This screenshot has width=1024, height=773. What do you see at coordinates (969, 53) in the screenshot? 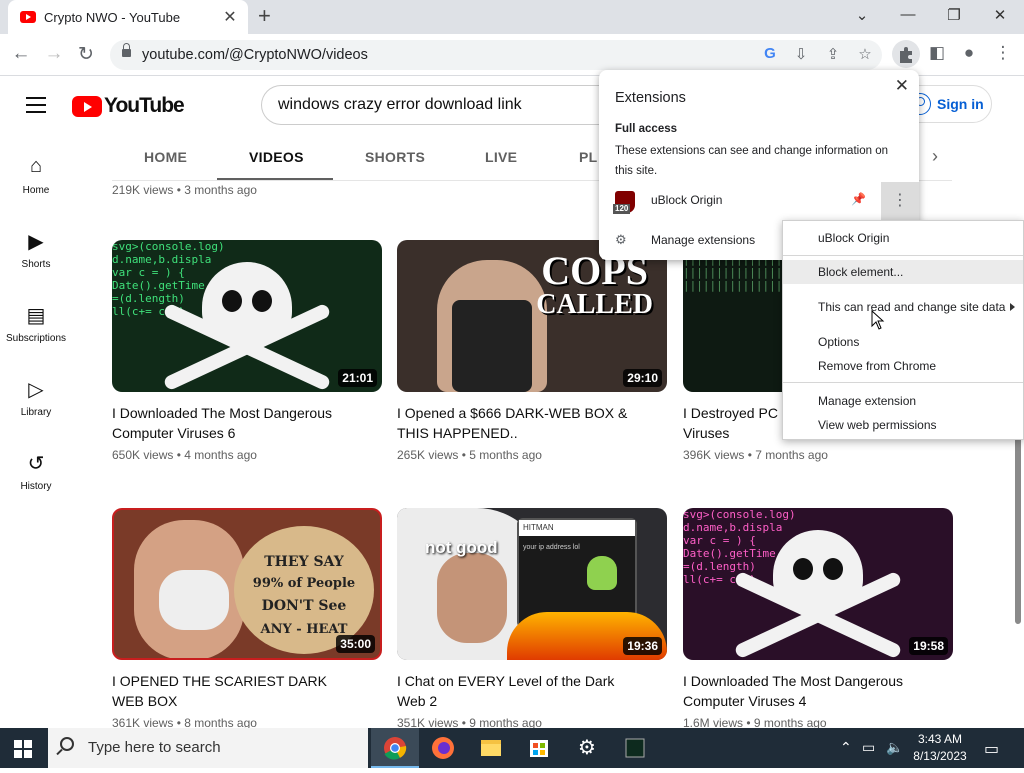
I see `profile-icon: ●` at bounding box center [969, 53].